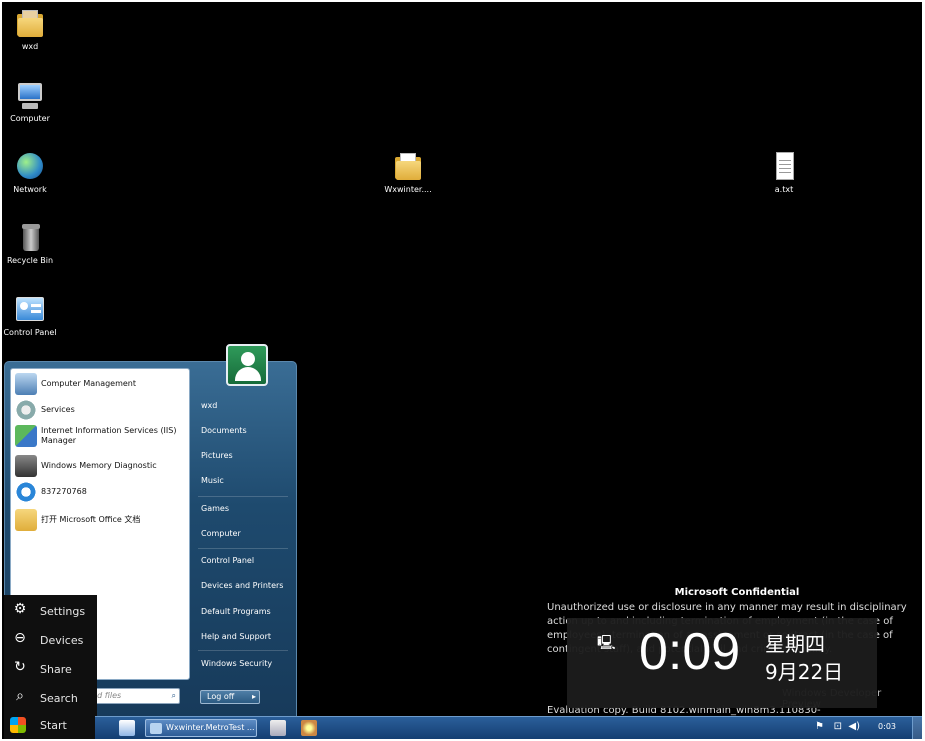 The width and height of the screenshot is (925, 741). I want to click on desktop-icon-label: Computer, so click(30, 118).